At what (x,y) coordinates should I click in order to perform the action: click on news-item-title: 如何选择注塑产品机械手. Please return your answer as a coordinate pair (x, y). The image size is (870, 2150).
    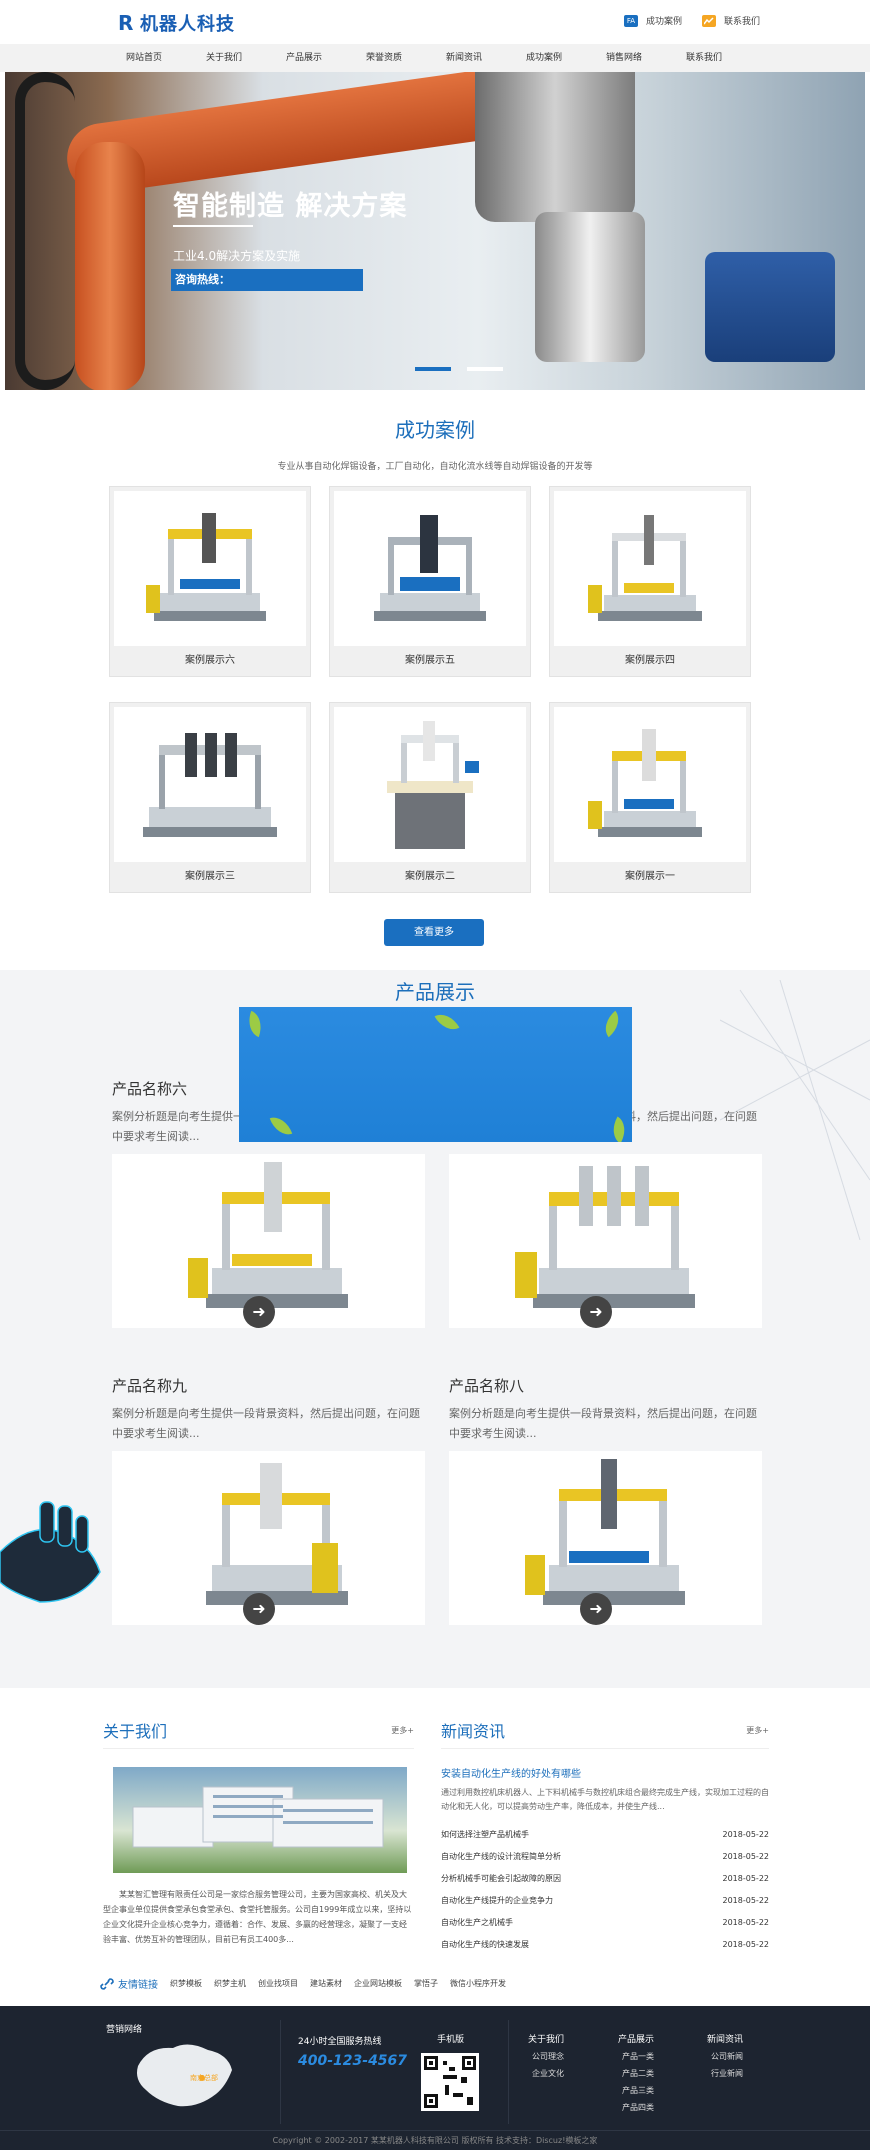
    Looking at the image, I should click on (485, 1834).